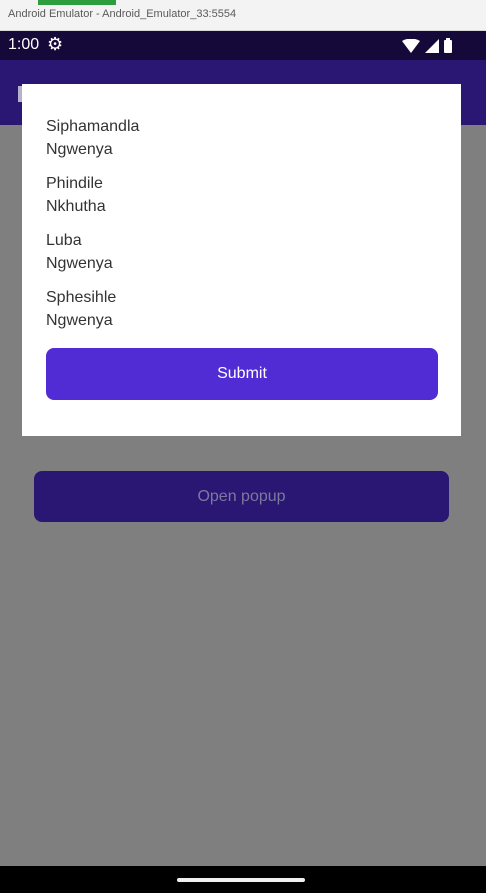  I want to click on home-gesture-handle, so click(241, 880).